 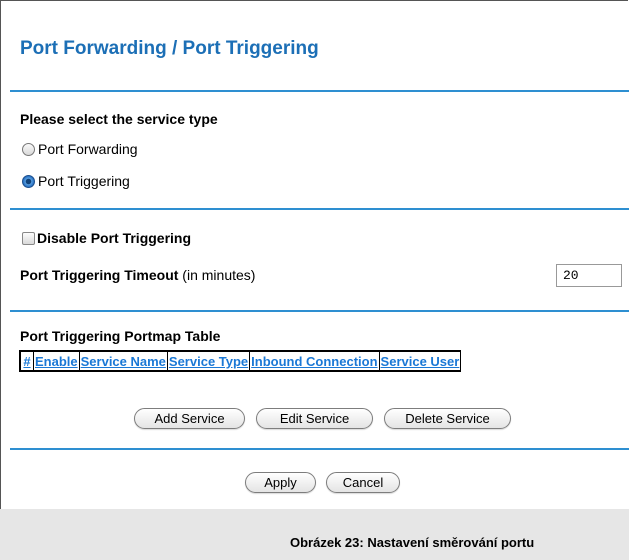 What do you see at coordinates (28, 181) in the screenshot?
I see `port-triggering-radio` at bounding box center [28, 181].